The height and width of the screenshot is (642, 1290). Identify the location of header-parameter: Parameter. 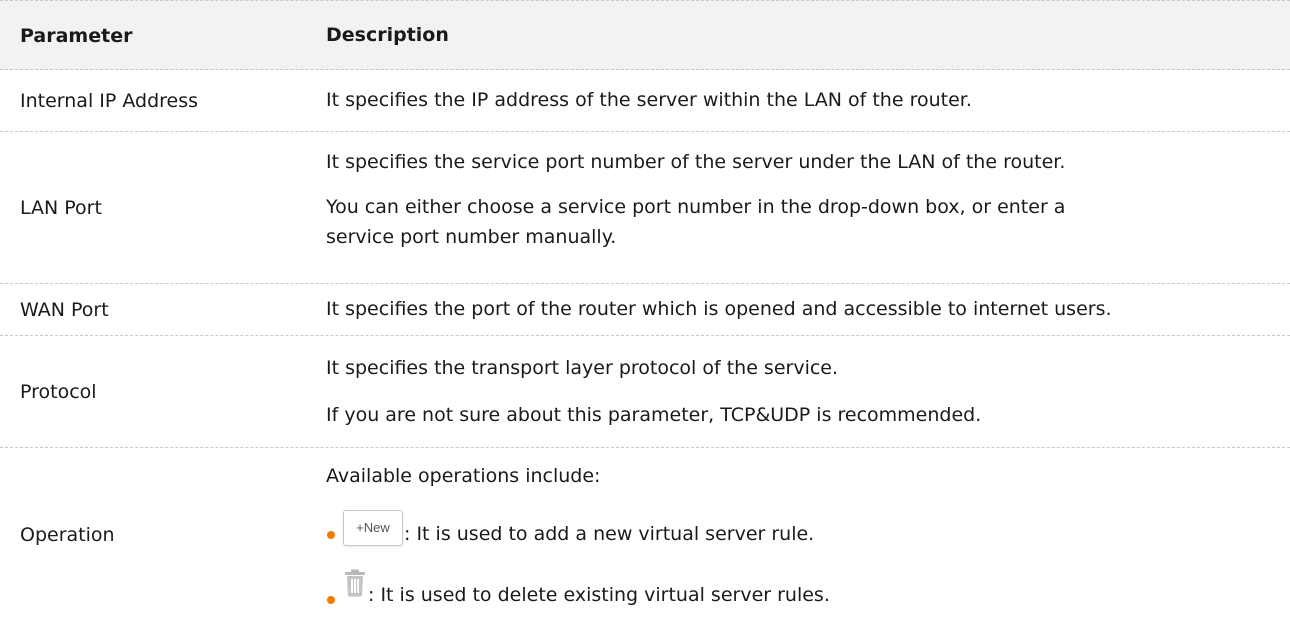
(76, 36).